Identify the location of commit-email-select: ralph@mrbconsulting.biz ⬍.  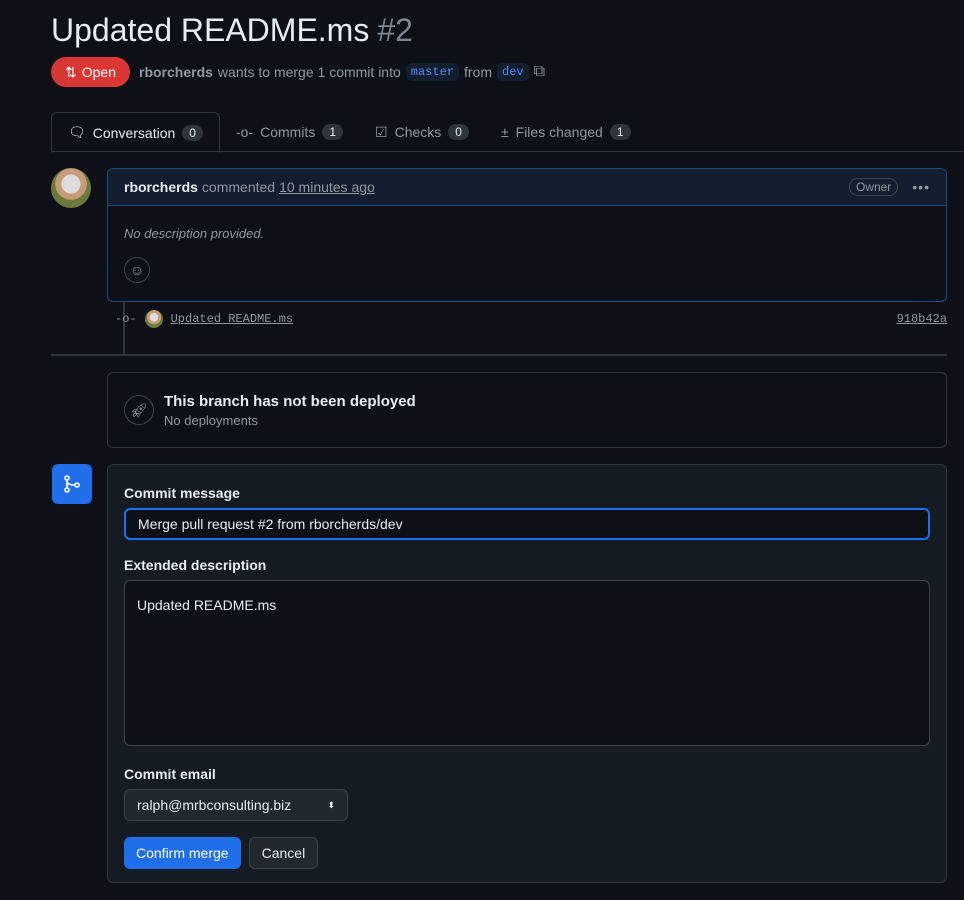
(236, 805).